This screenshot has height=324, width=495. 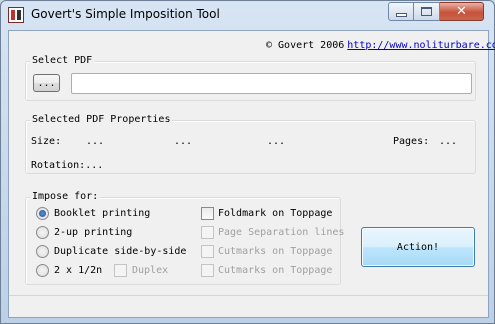 What do you see at coordinates (62, 60) in the screenshot?
I see `select-pdf-legend: Select PDF` at bounding box center [62, 60].